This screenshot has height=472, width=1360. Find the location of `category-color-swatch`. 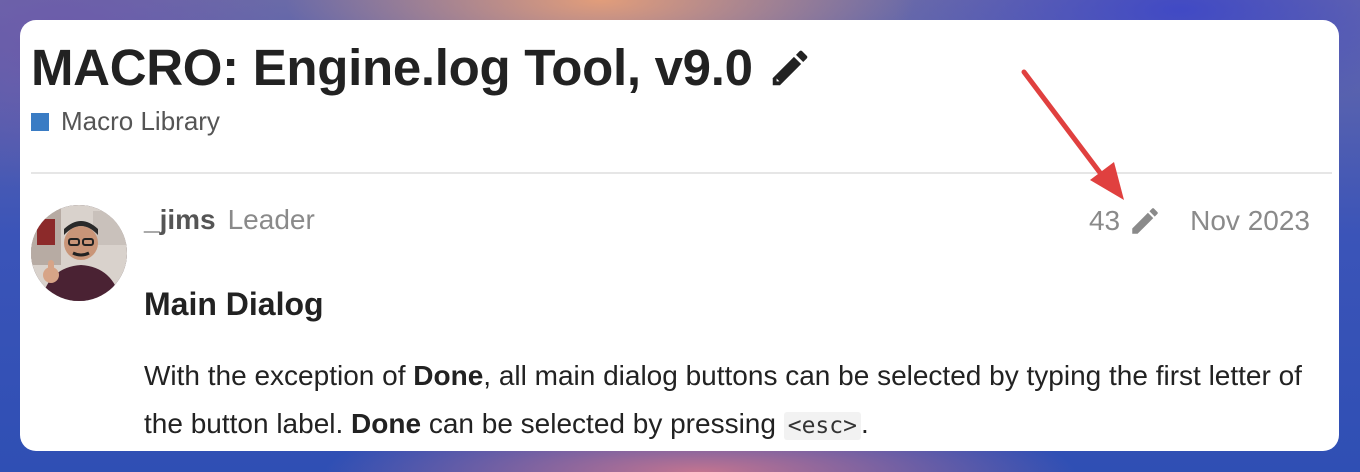

category-color-swatch is located at coordinates (40, 121).